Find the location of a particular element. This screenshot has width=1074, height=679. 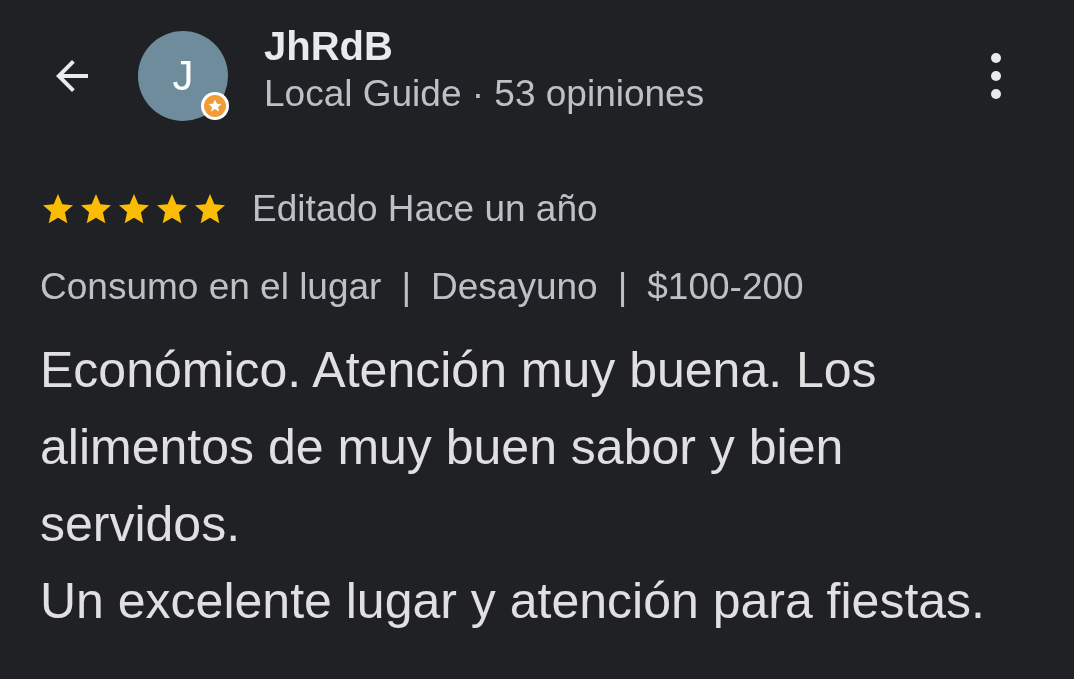

author-name: JhRdB is located at coordinates (627, 46).